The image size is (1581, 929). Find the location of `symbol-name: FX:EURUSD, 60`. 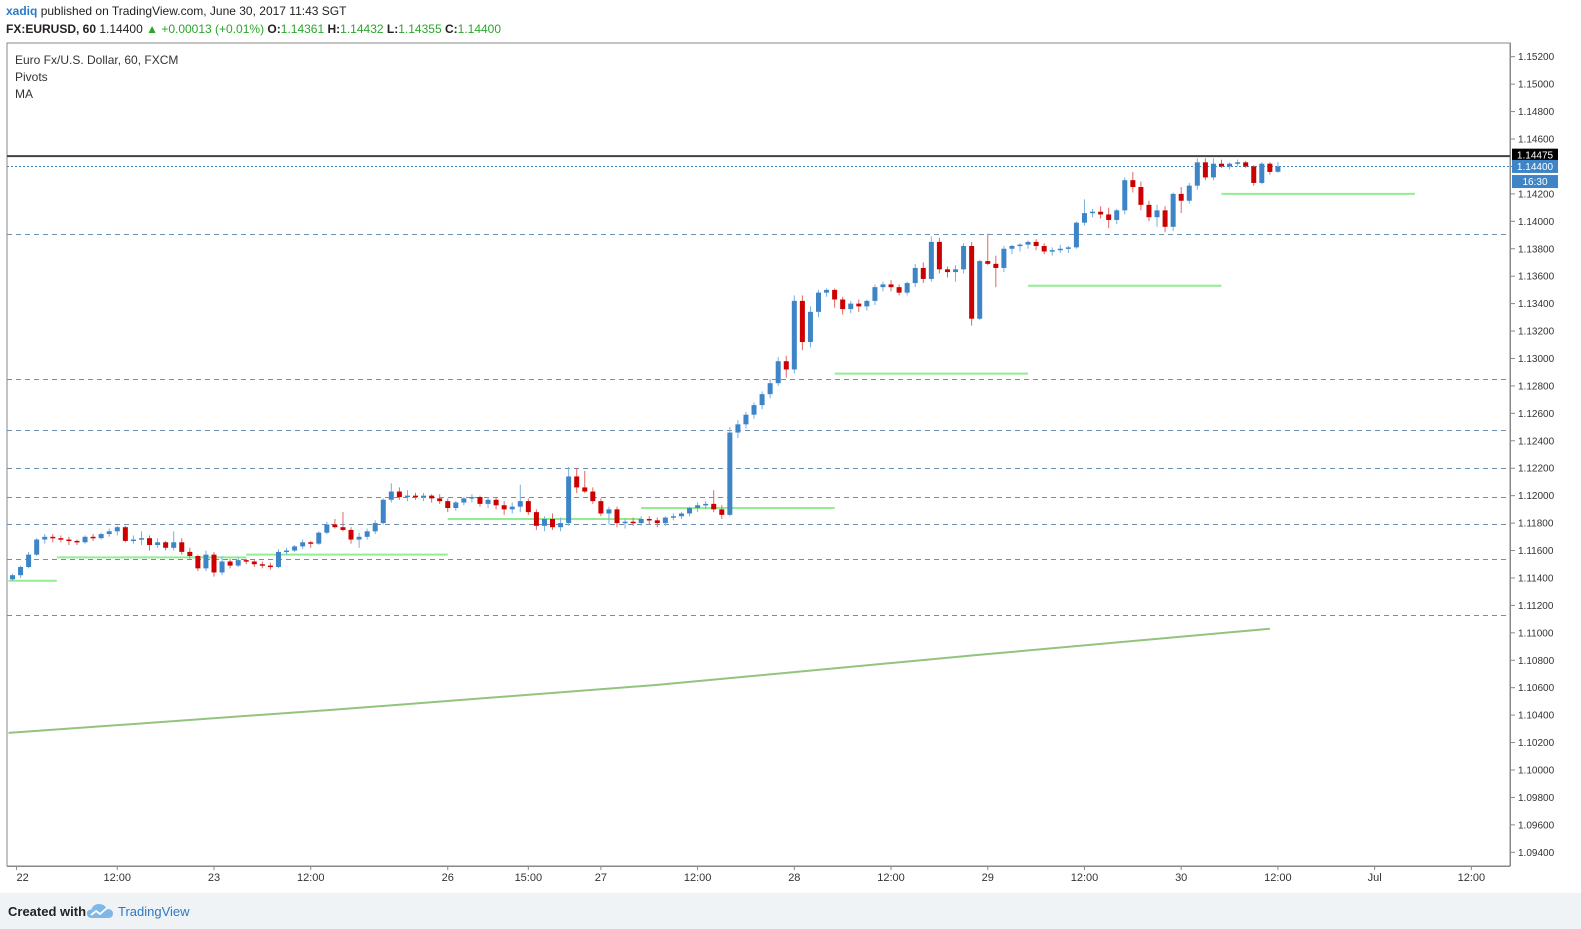

symbol-name: FX:EURUSD, 60 is located at coordinates (51, 29).